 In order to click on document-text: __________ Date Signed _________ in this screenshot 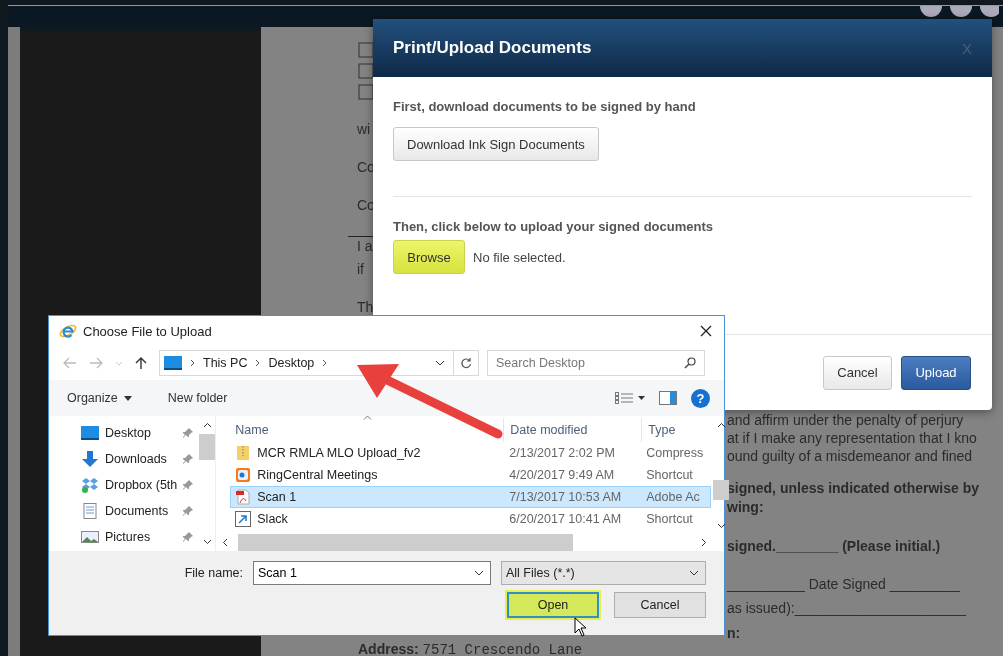, I will do `click(843, 584)`.